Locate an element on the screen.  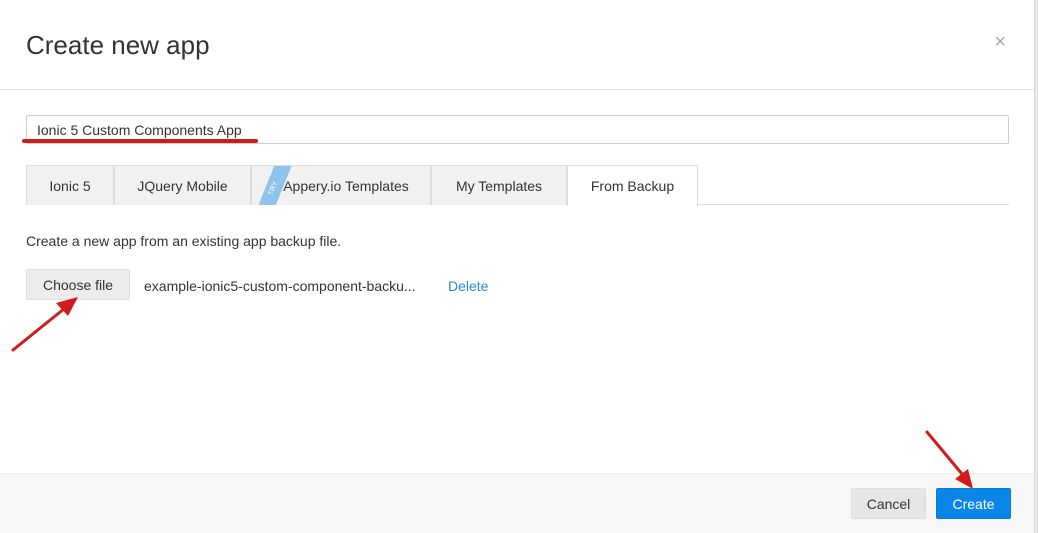
annotation-underline is located at coordinates (140, 141).